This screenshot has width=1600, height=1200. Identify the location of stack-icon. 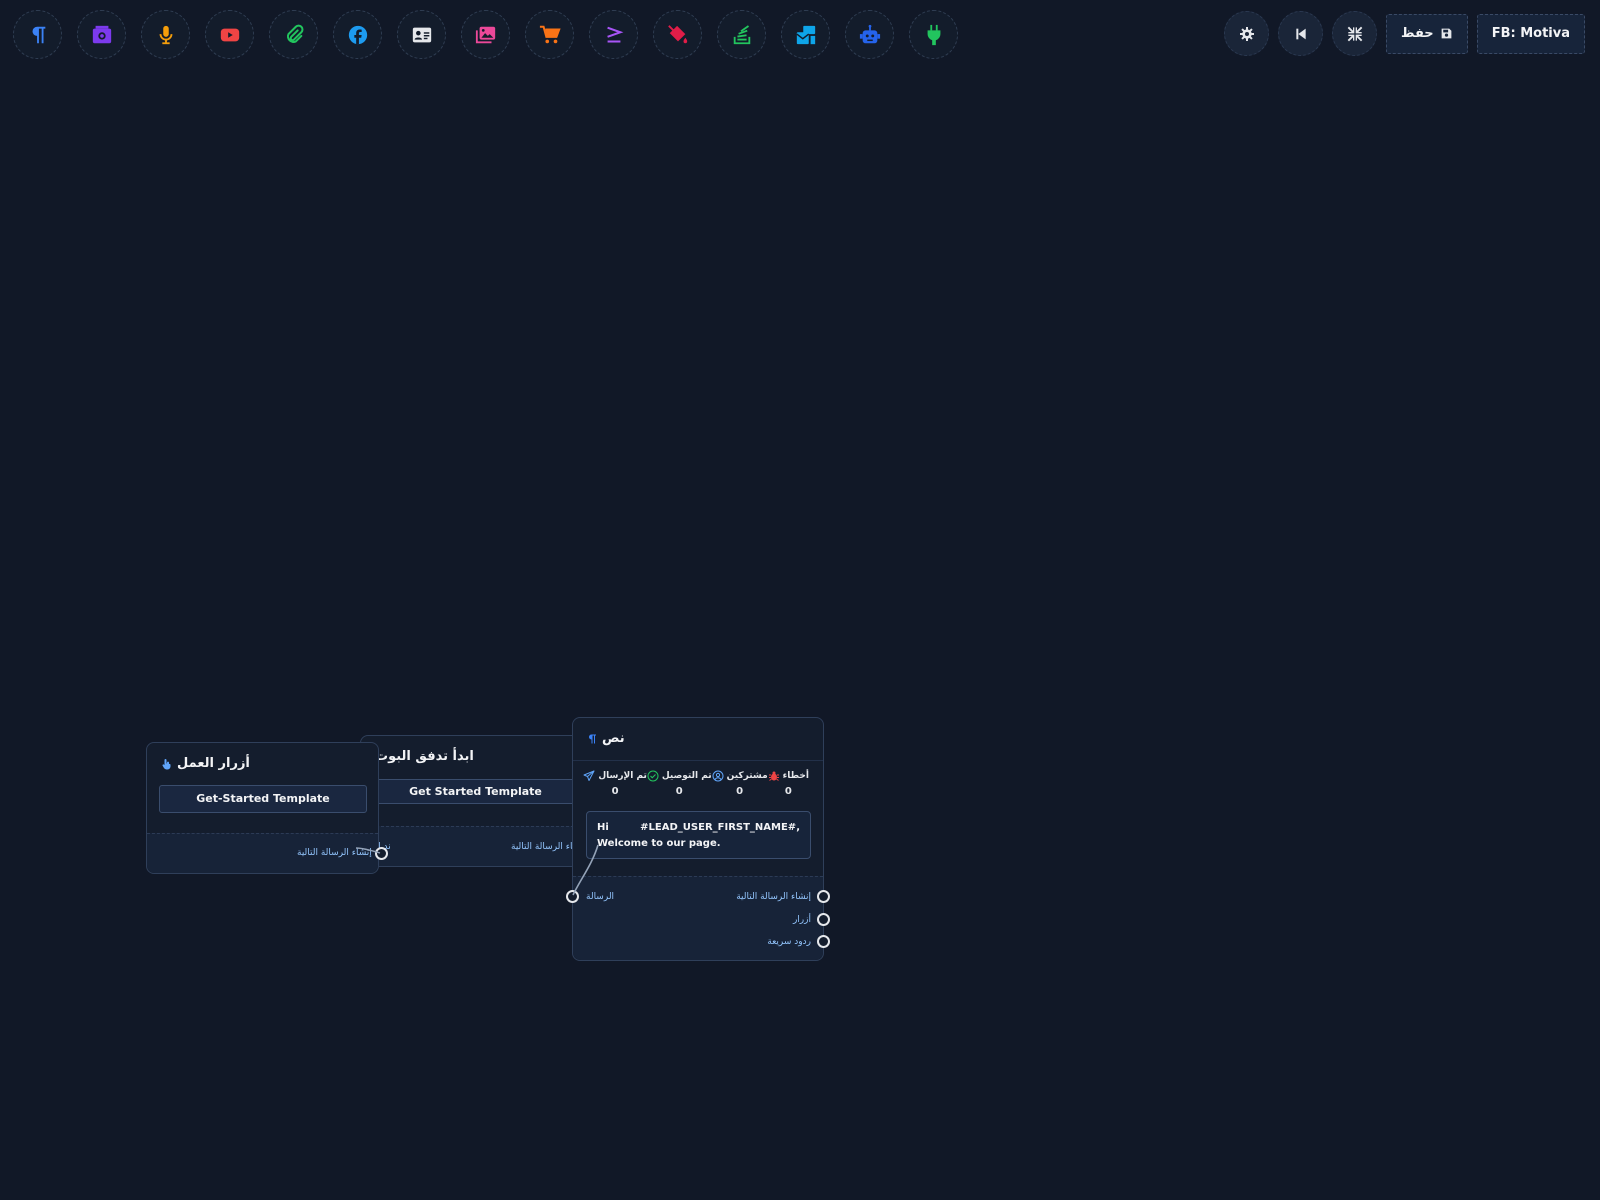
(741, 34).